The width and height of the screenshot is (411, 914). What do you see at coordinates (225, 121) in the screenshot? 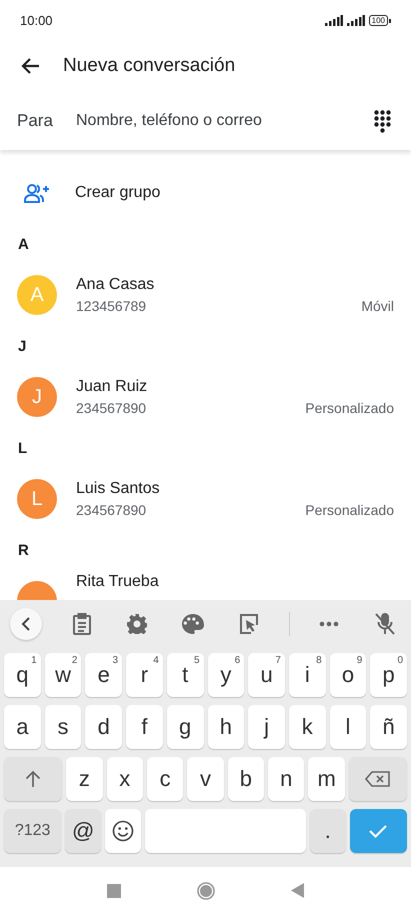
I see `recipient-input: Nombre, teléfono o correo` at bounding box center [225, 121].